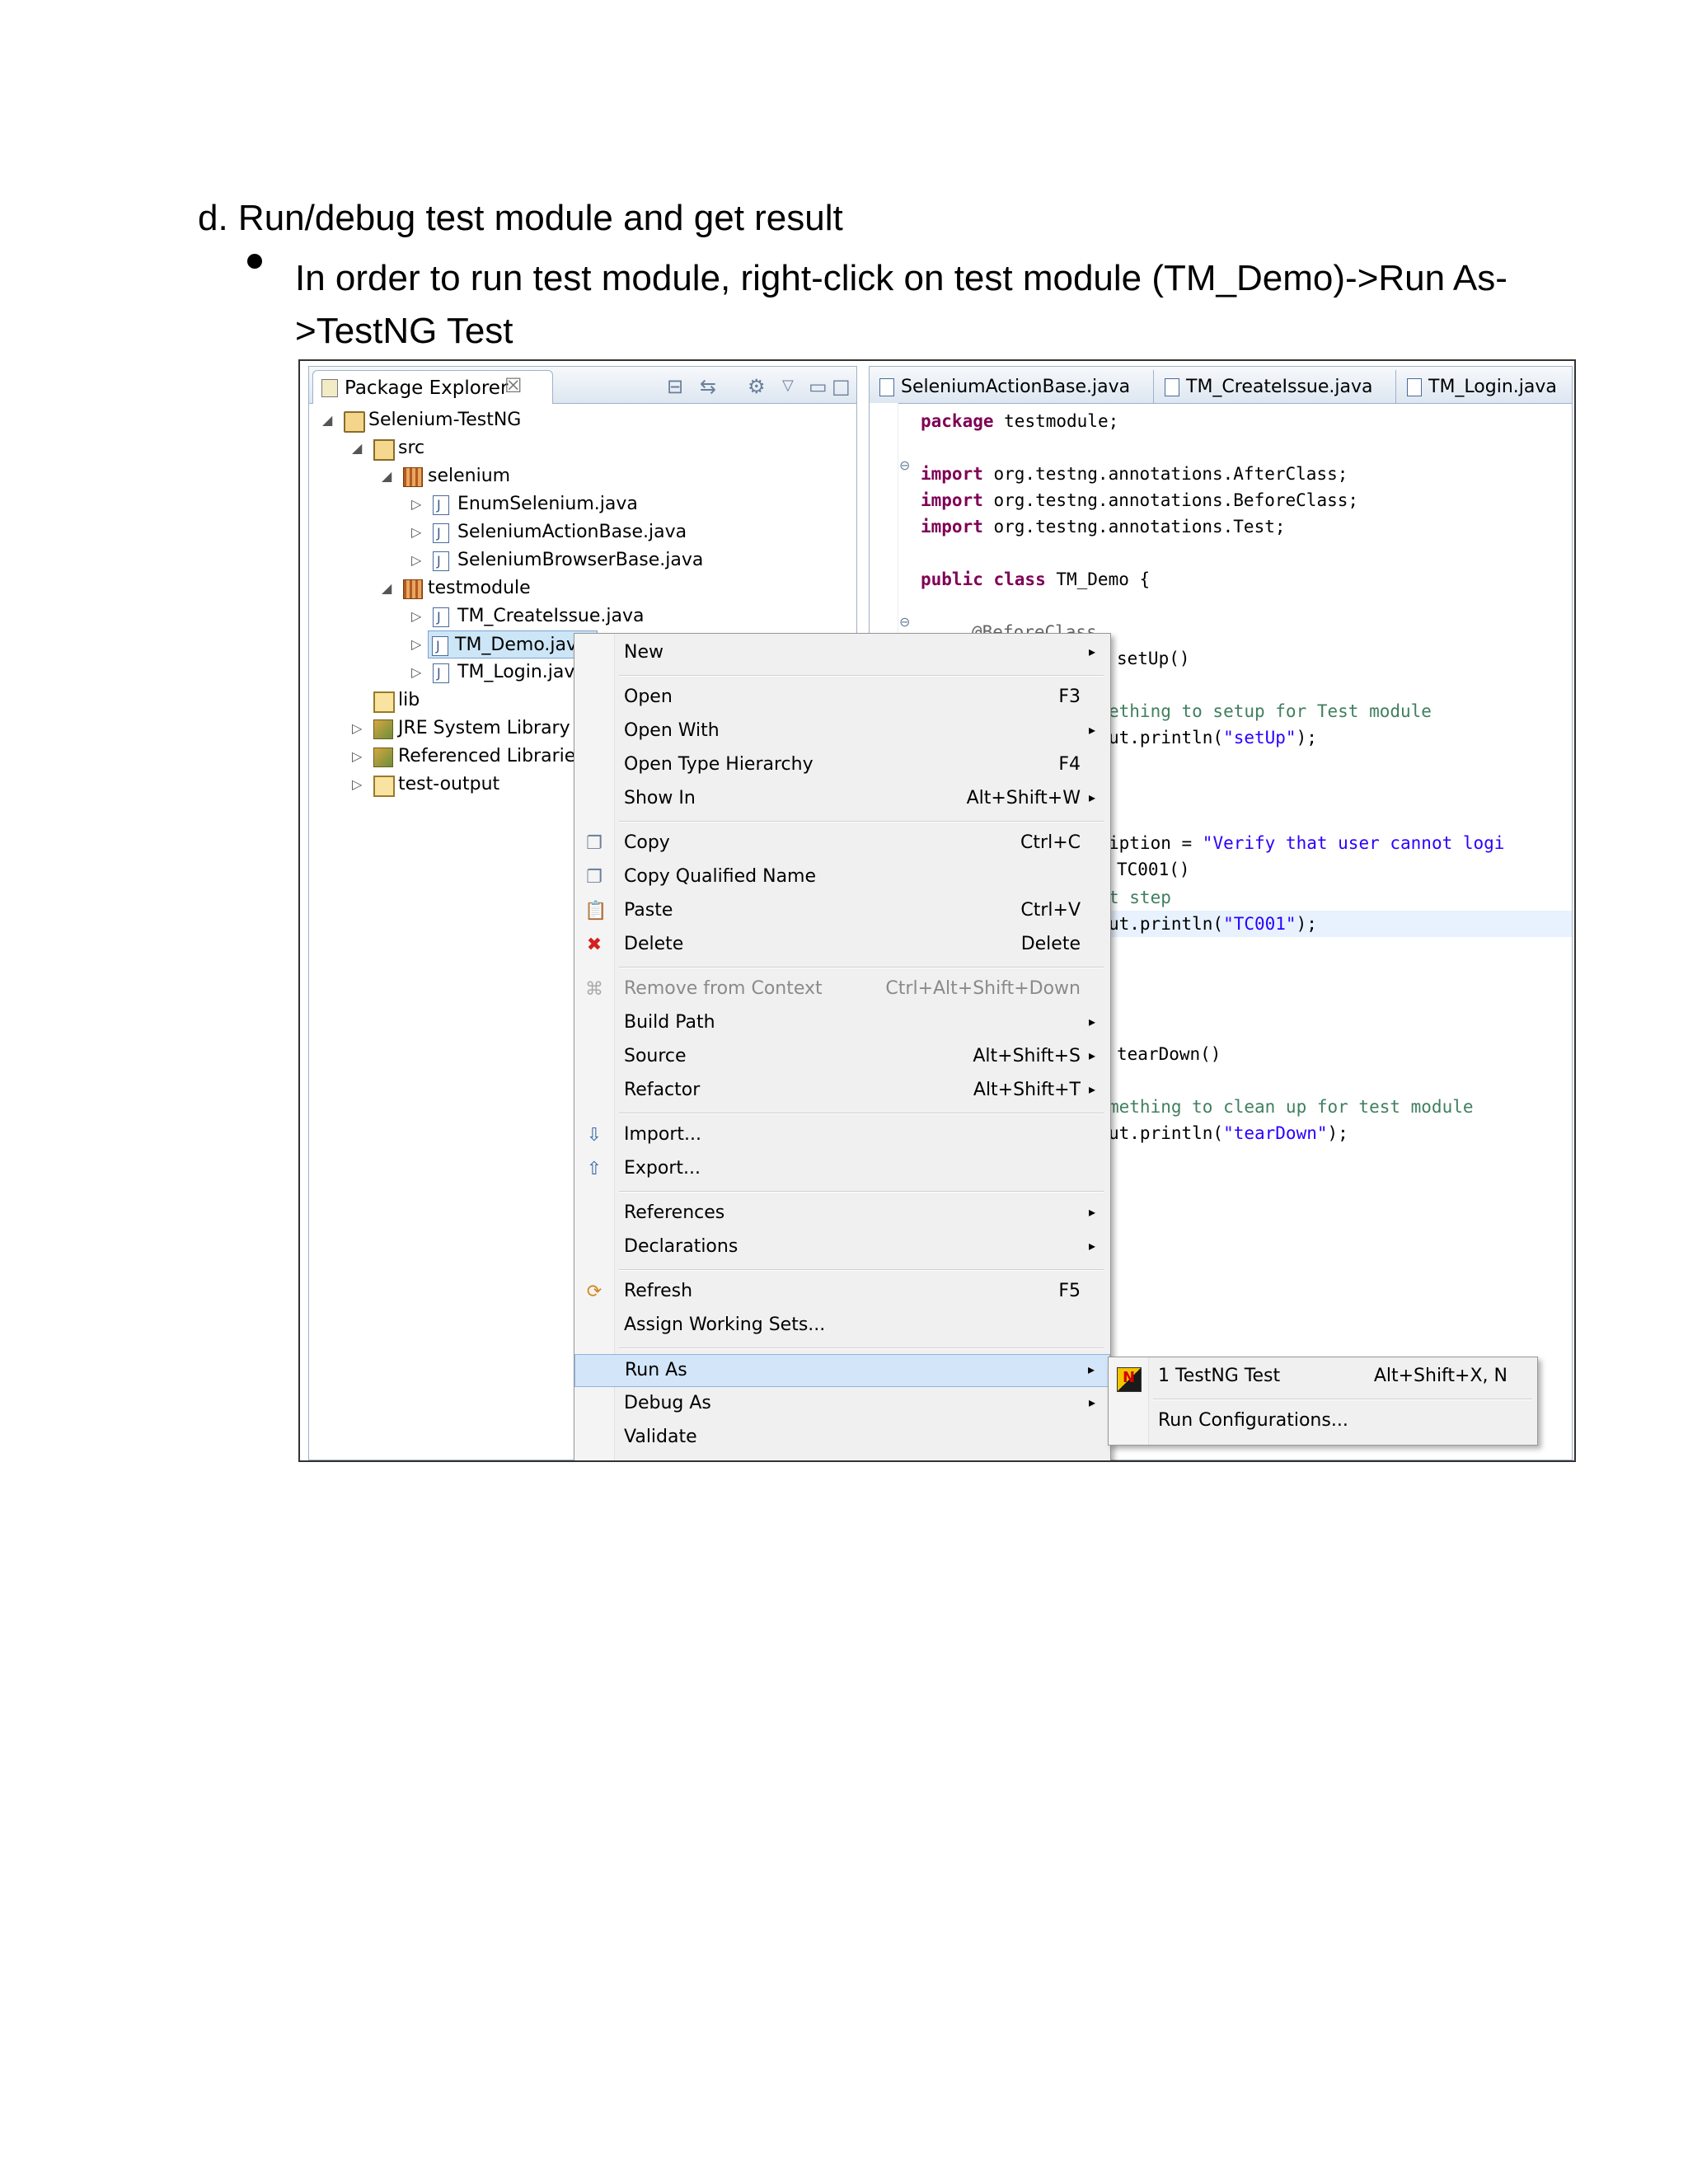  What do you see at coordinates (1271, 711) in the screenshot?
I see `code-comment: ething to setup for Test module` at bounding box center [1271, 711].